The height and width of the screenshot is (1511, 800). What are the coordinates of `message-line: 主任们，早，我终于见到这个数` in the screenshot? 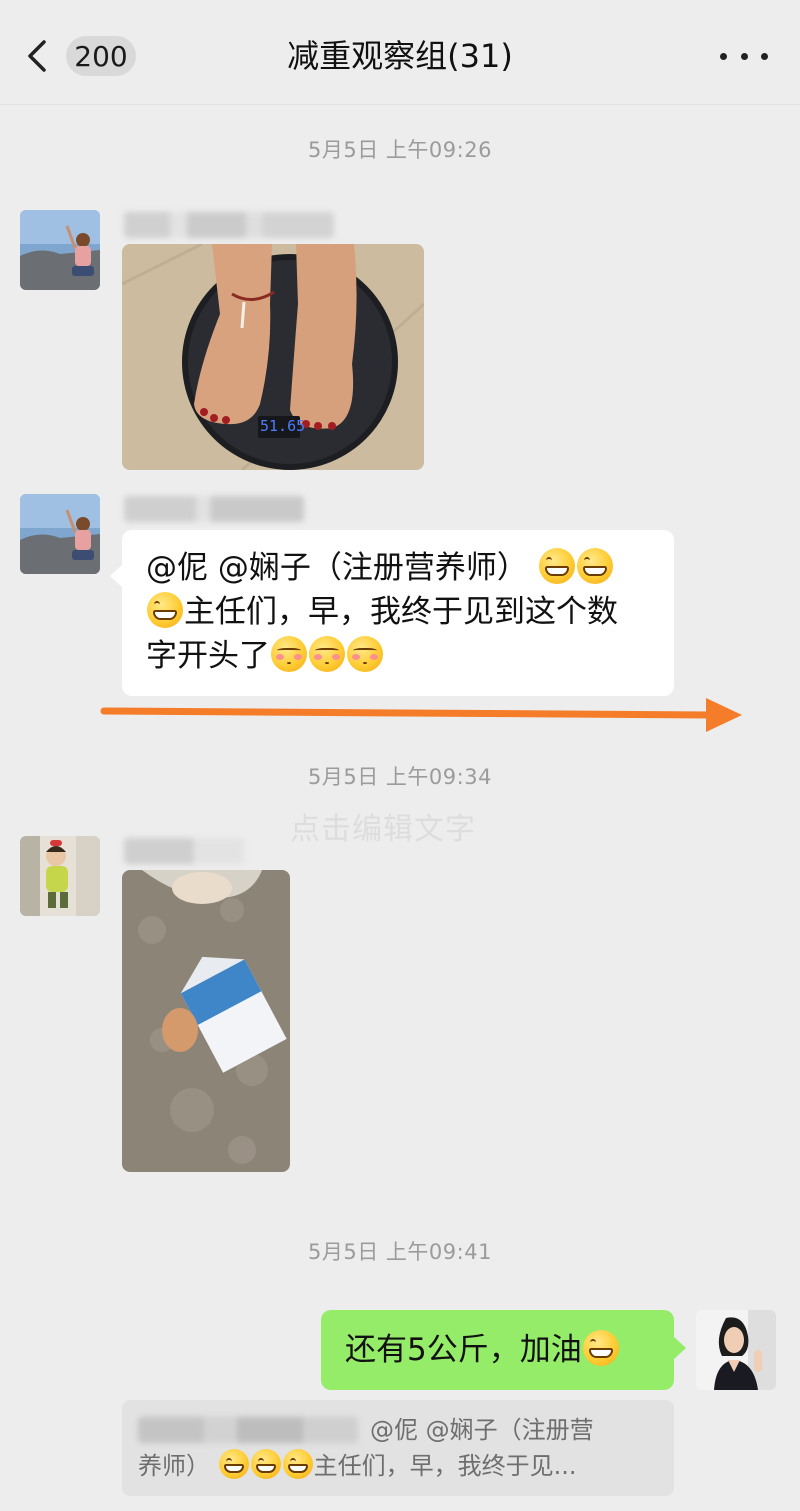 It's located at (399, 612).